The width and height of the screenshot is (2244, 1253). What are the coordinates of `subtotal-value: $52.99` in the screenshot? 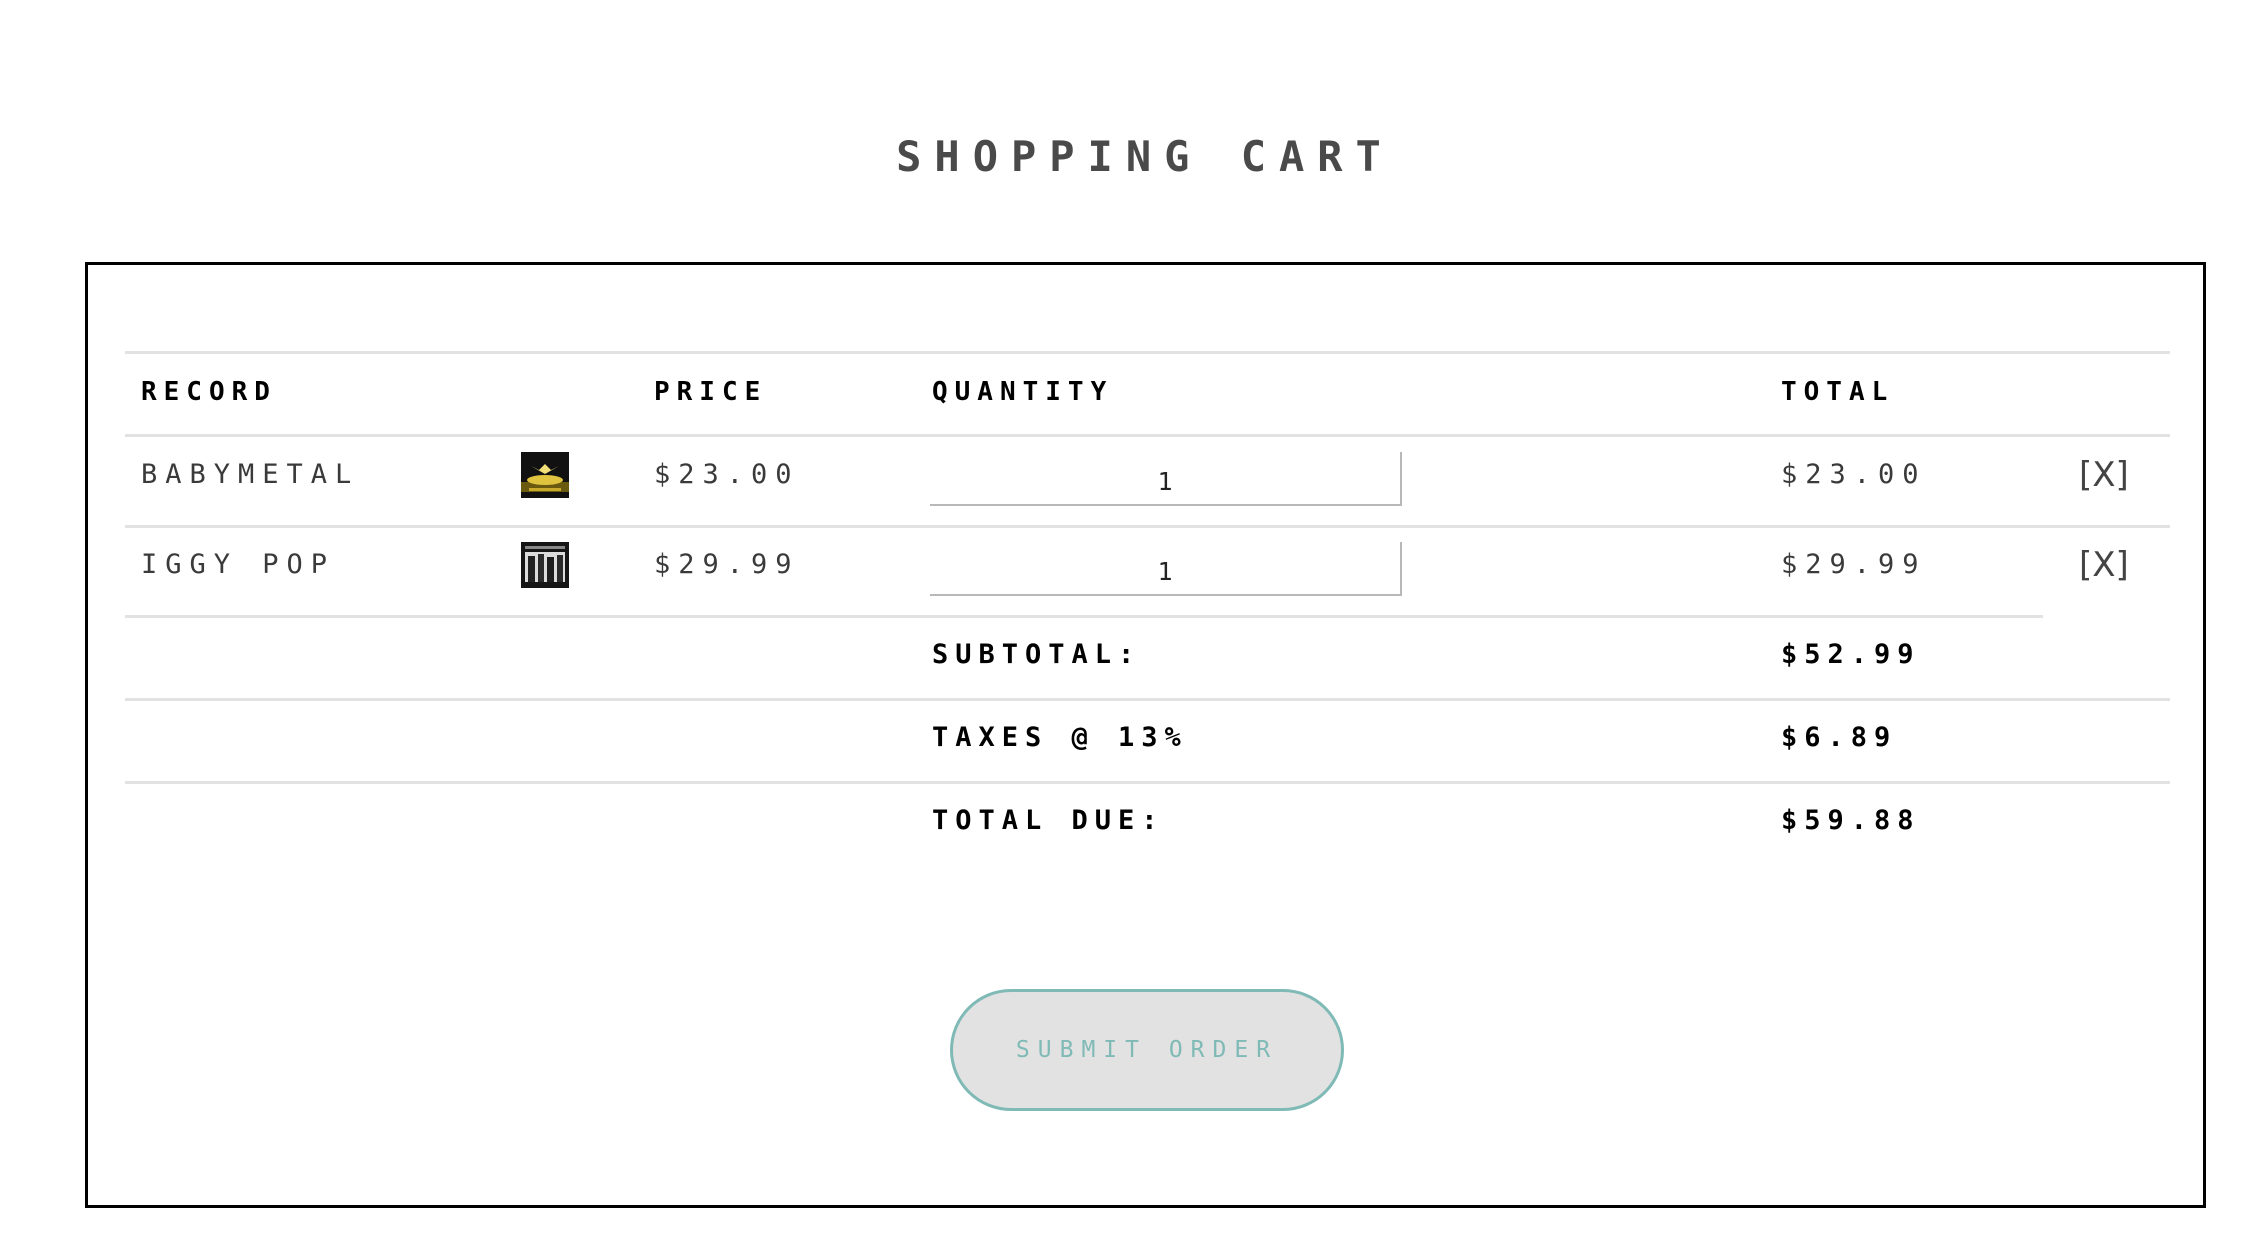 It's located at (1851, 654).